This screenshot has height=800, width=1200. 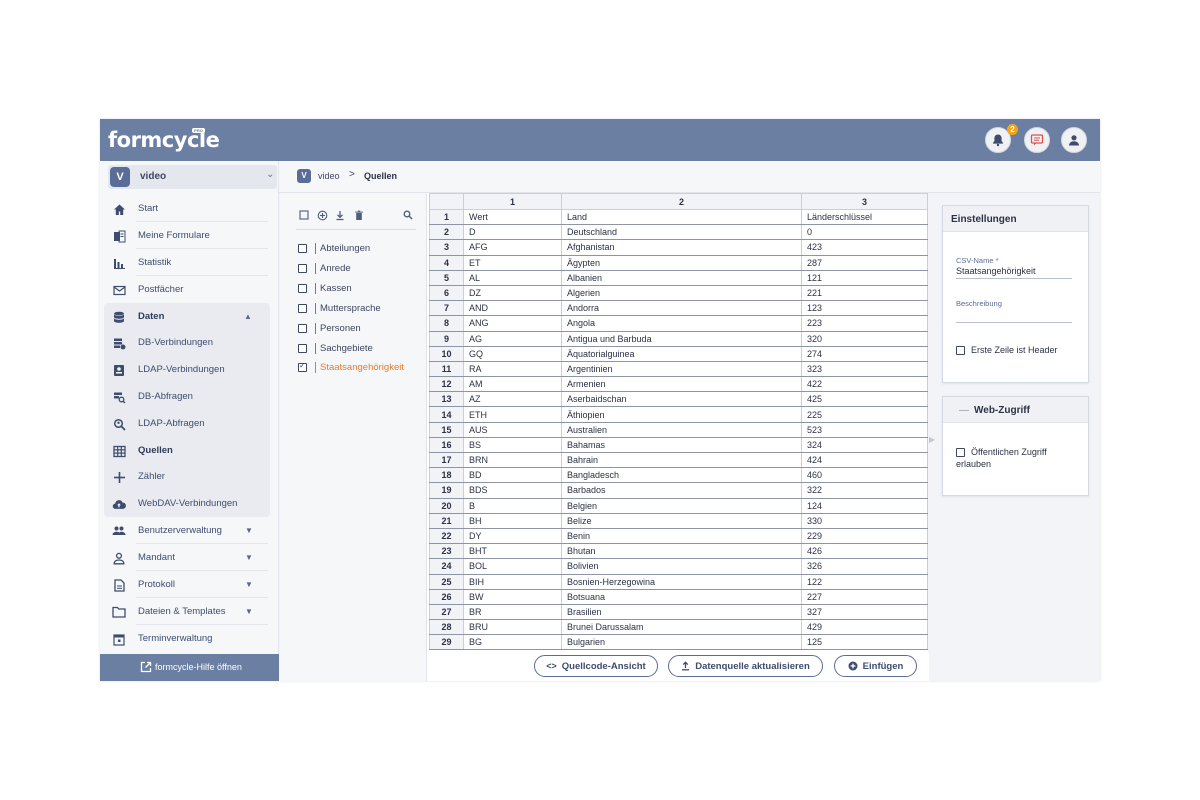 I want to click on table-cell: 122, so click(x=864, y=582).